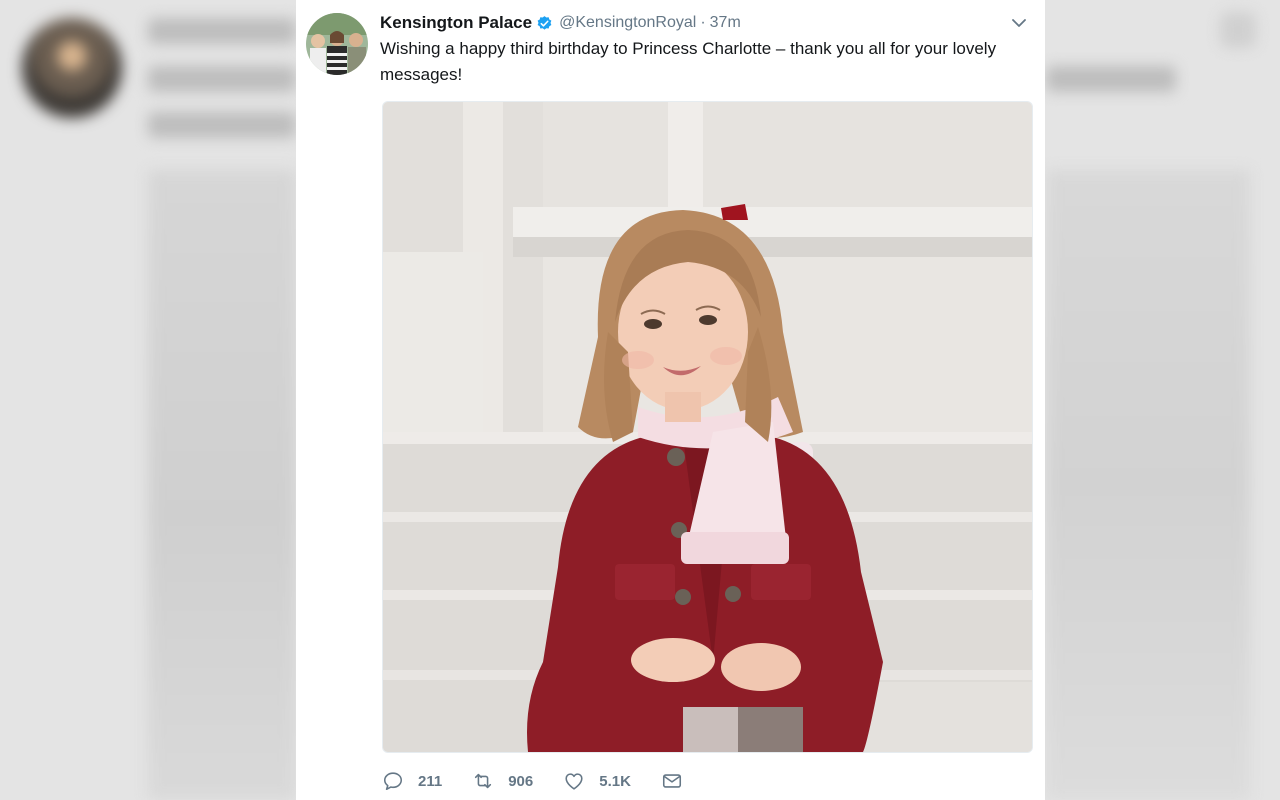 This screenshot has width=1280, height=800. I want to click on heart-icon, so click(574, 781).